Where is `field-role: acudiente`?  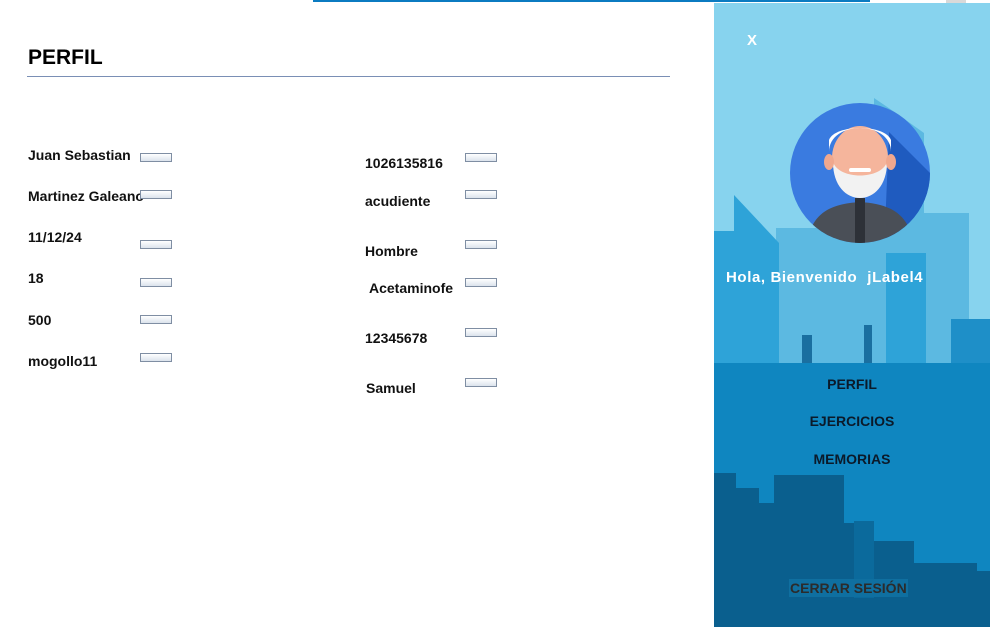
field-role: acudiente is located at coordinates (398, 201).